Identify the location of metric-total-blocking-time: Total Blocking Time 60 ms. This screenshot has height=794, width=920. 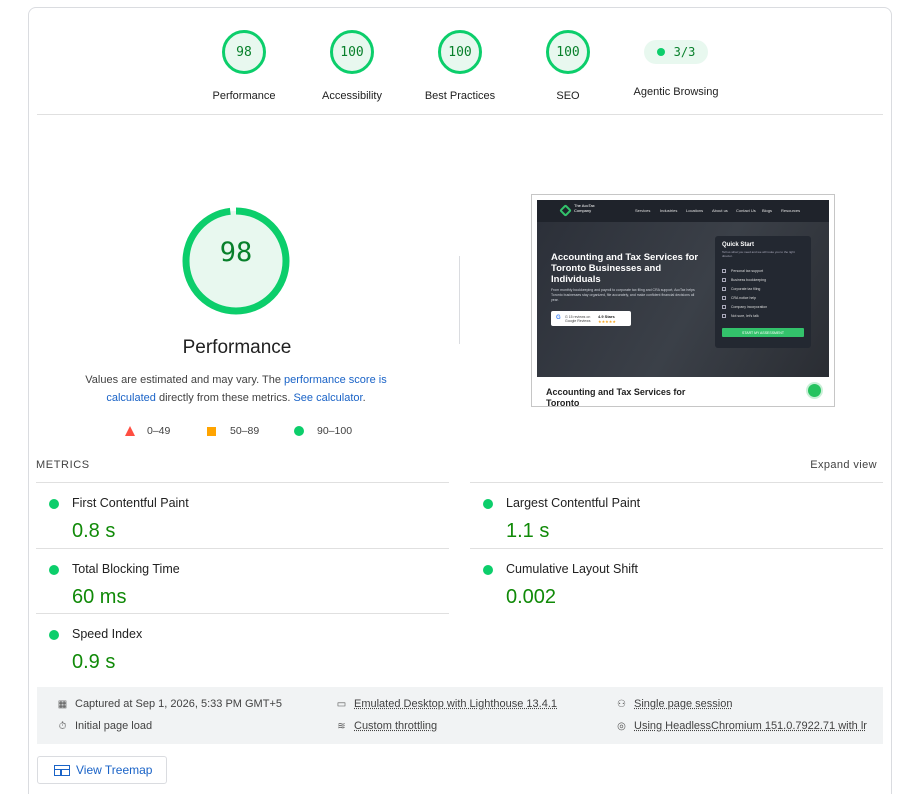
(236, 585).